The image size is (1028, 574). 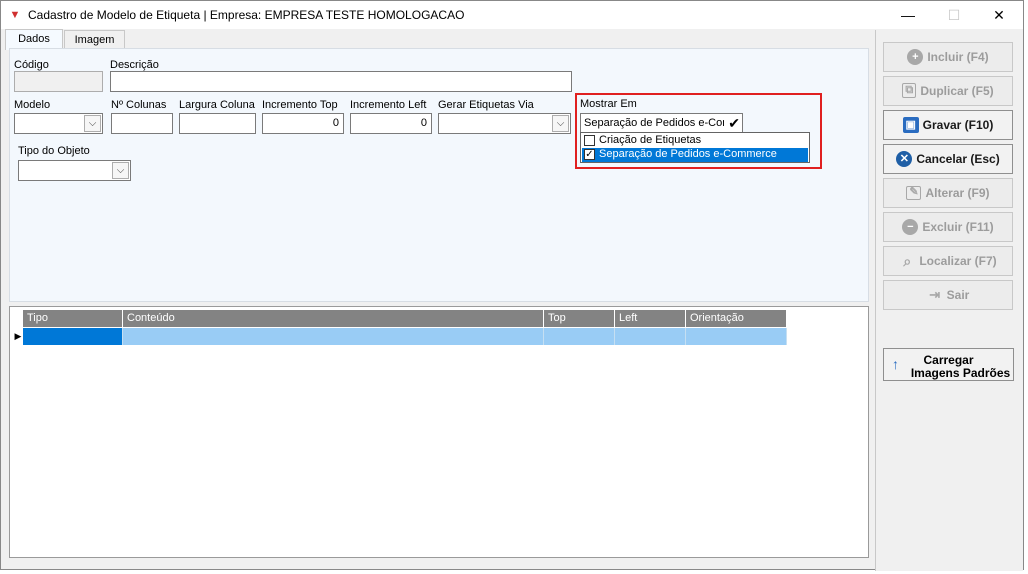 What do you see at coordinates (958, 295) in the screenshot?
I see `button-label: Sair` at bounding box center [958, 295].